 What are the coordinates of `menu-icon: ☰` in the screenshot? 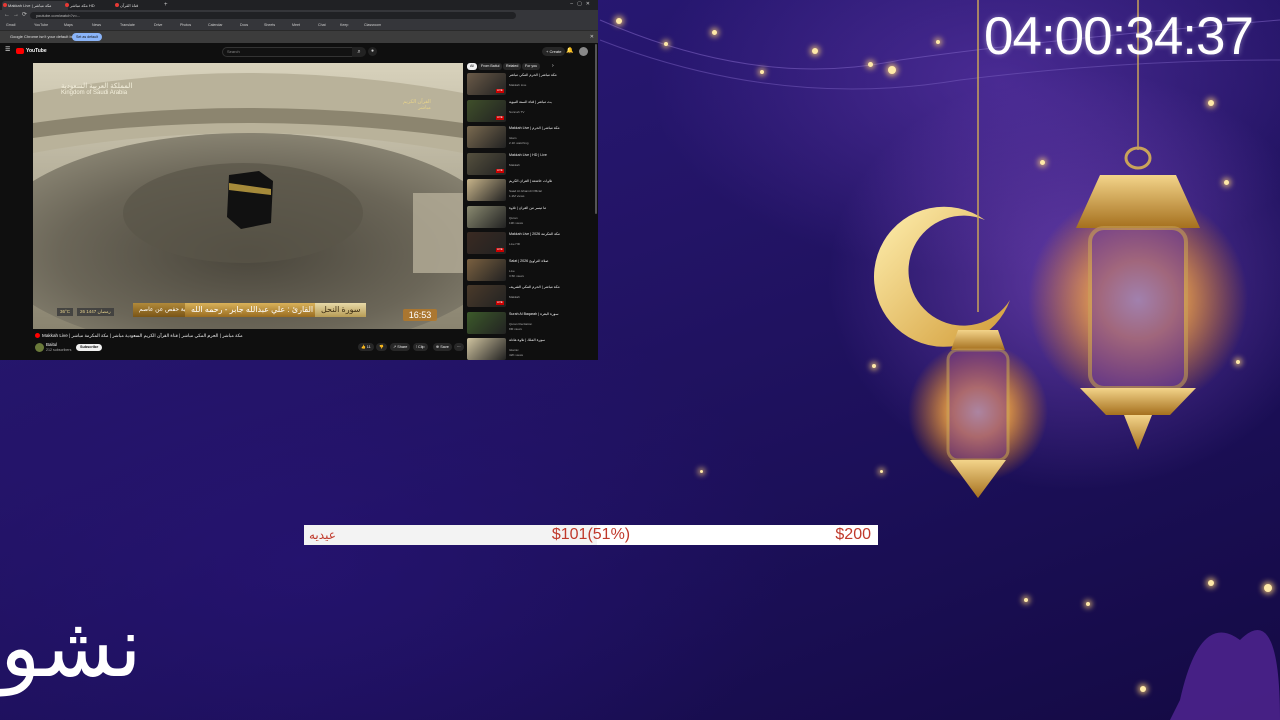 It's located at (7, 50).